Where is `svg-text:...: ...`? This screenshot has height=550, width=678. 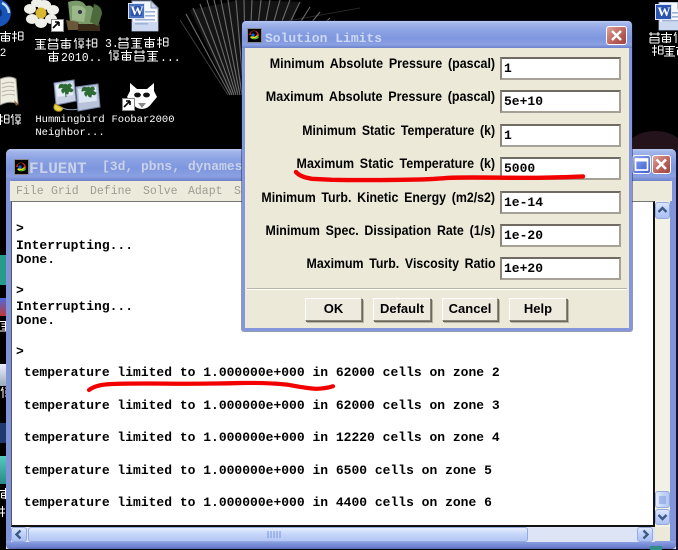
svg-text:...: ... is located at coordinates (170, 57).